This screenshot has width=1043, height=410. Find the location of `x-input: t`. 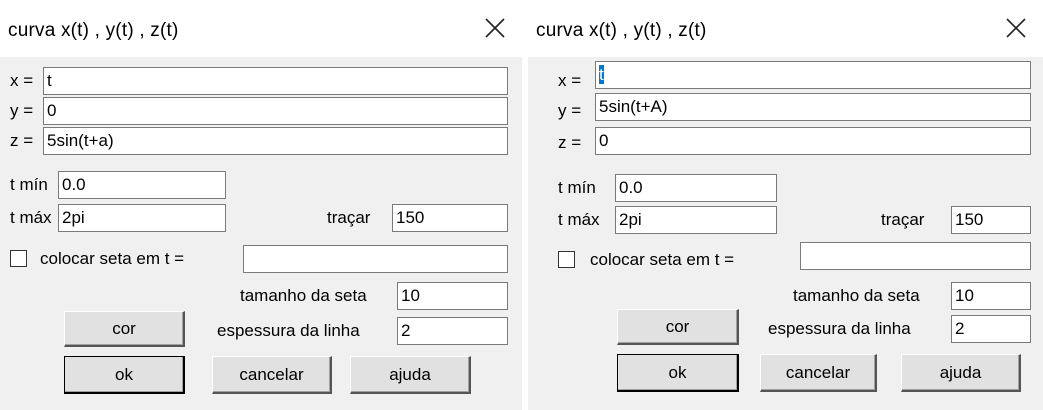

x-input: t is located at coordinates (813, 75).